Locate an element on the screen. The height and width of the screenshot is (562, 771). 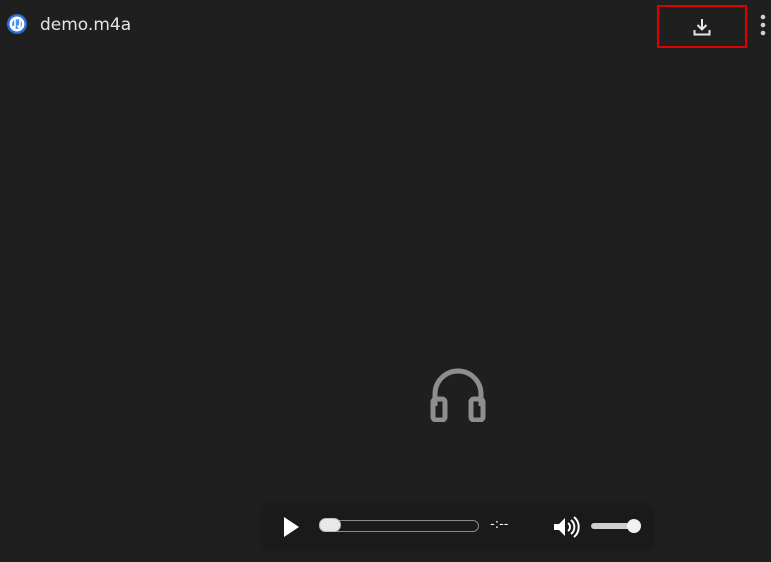
volume-slider is located at coordinates (616, 526).